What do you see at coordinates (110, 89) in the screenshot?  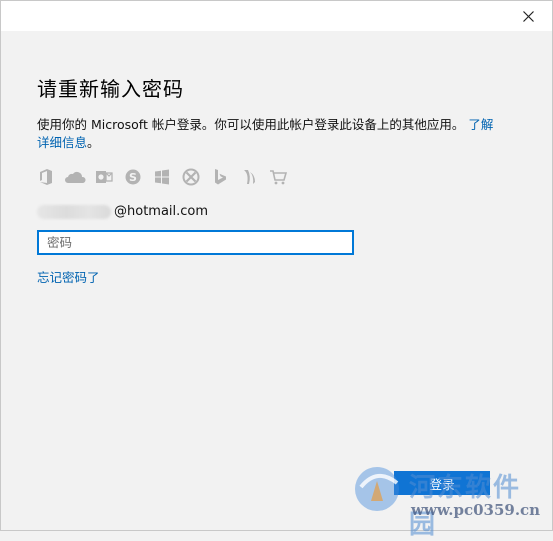 I see `page-title: 请重新输入密码` at bounding box center [110, 89].